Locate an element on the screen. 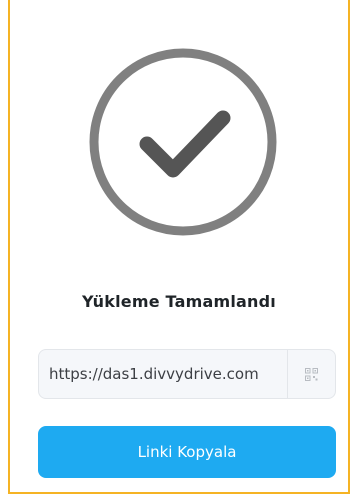  share-link-field is located at coordinates (187, 374).